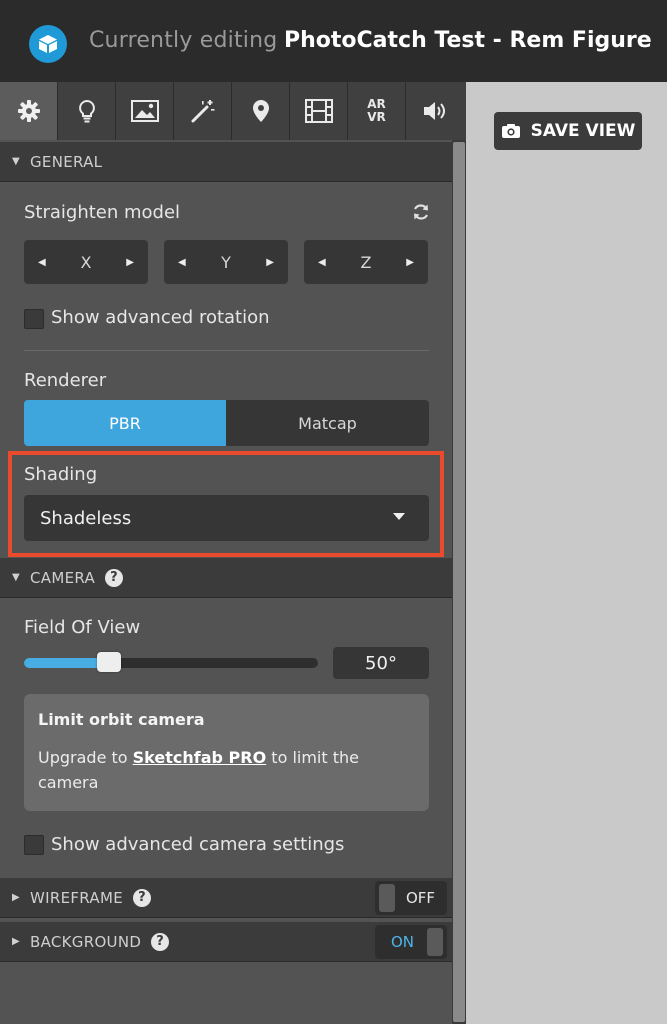 The height and width of the screenshot is (1024, 667). I want to click on toggle-state: OFF, so click(421, 898).